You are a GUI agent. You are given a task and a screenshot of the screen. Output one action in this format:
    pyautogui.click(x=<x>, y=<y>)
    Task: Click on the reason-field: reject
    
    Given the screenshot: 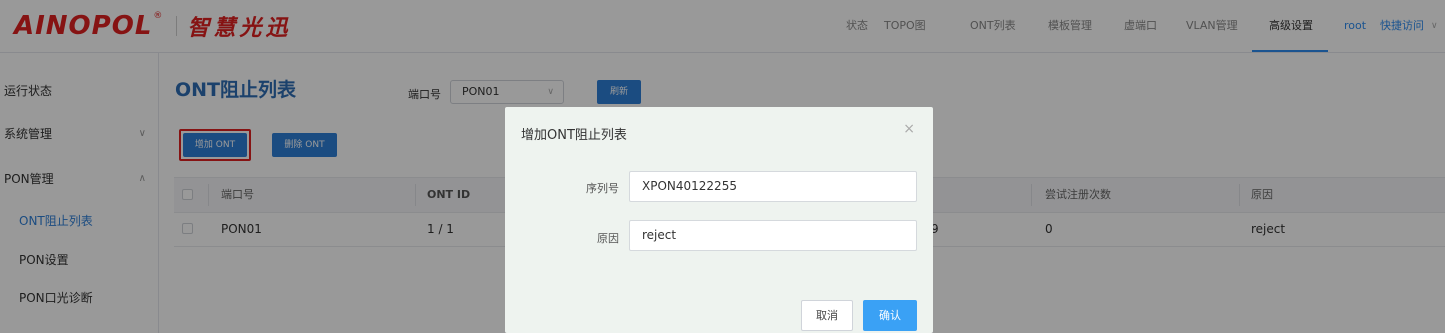 What is the action you would take?
    pyautogui.click(x=773, y=235)
    